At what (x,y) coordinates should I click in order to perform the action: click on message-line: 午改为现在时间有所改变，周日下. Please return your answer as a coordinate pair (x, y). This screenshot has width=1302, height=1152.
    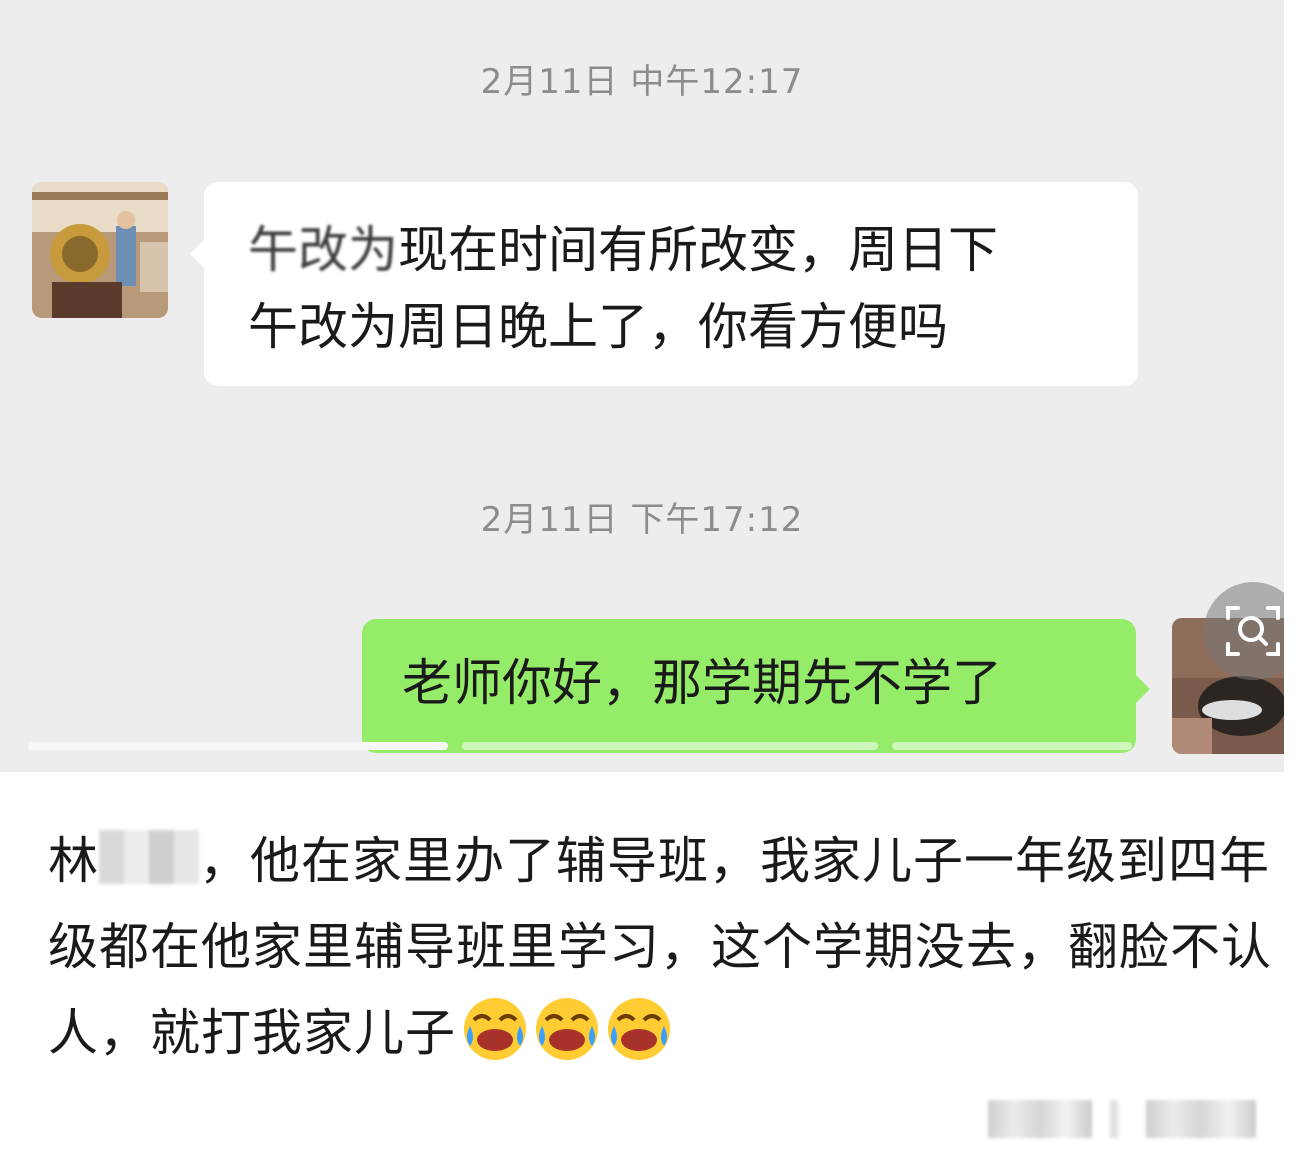
    Looking at the image, I should click on (678, 250).